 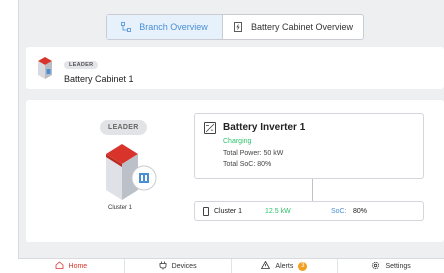 I want to click on nav-devices-label: Devices, so click(x=184, y=266).